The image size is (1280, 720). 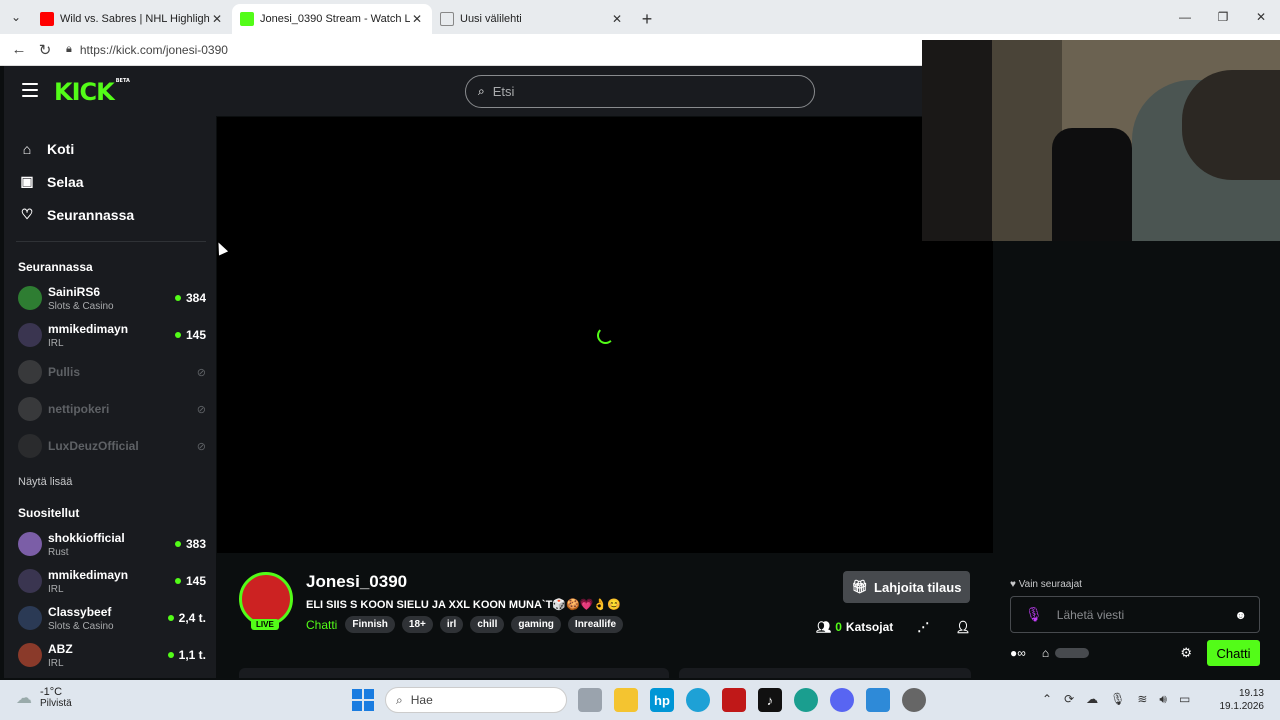 I want to click on channel-avatar, so click(x=266, y=599).